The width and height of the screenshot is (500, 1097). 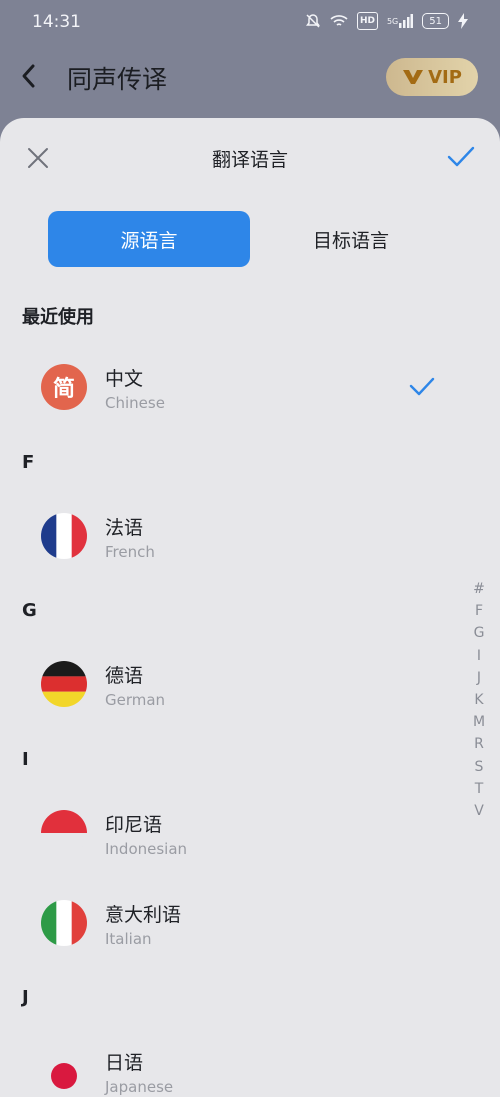 I want to click on hd-icon: HD, so click(x=367, y=21).